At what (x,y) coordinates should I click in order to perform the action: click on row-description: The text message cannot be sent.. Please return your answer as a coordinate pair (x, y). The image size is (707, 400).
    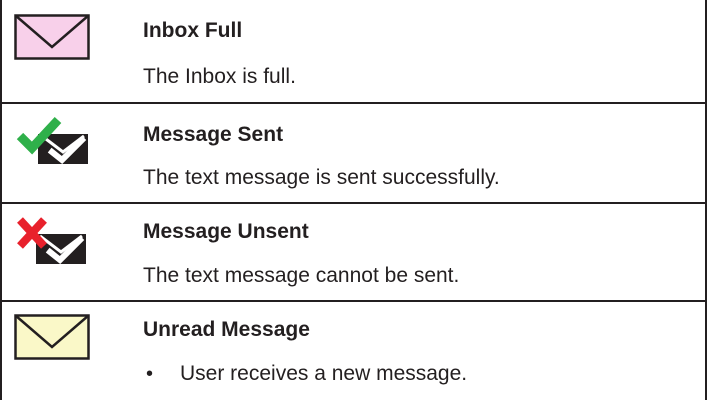
    Looking at the image, I should click on (301, 275).